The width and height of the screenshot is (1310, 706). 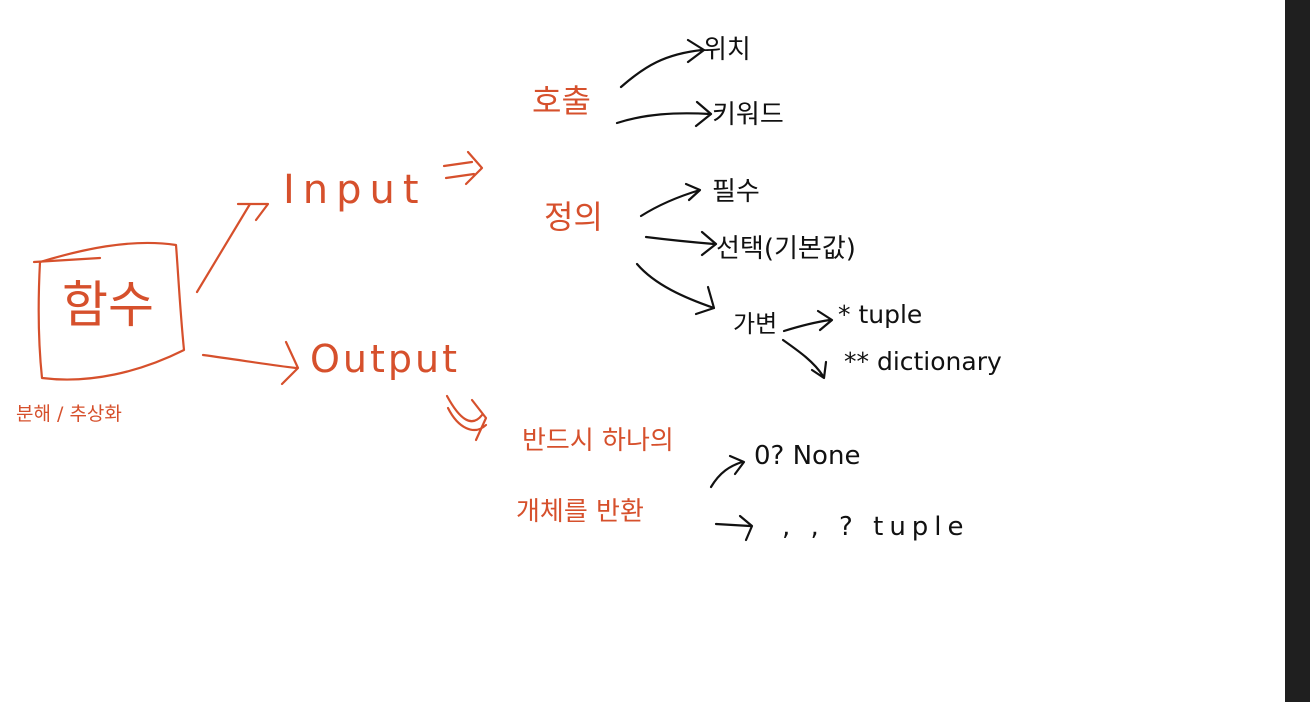 What do you see at coordinates (808, 321) in the screenshot?
I see `arrow-variadic-tuple` at bounding box center [808, 321].